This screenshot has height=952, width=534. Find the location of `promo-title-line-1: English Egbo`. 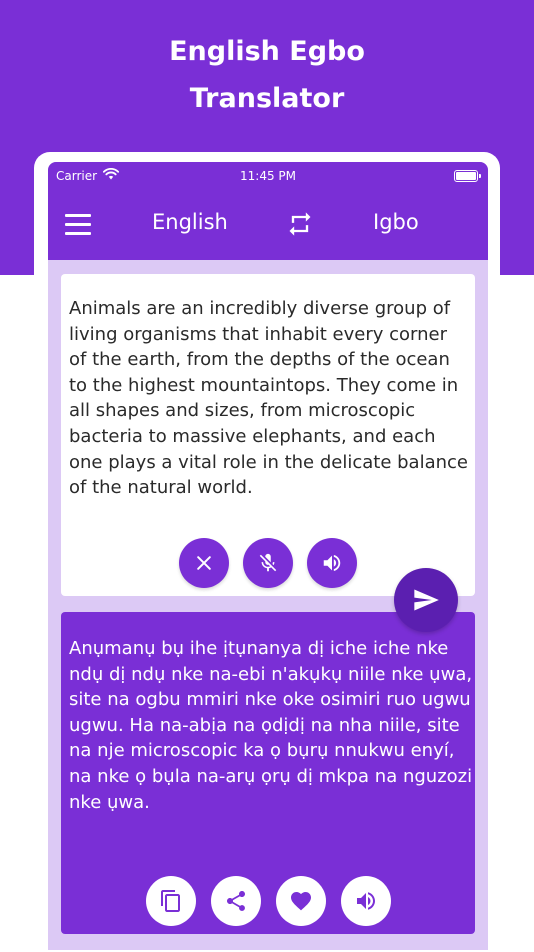

promo-title-line-1: English Egbo is located at coordinates (267, 51).